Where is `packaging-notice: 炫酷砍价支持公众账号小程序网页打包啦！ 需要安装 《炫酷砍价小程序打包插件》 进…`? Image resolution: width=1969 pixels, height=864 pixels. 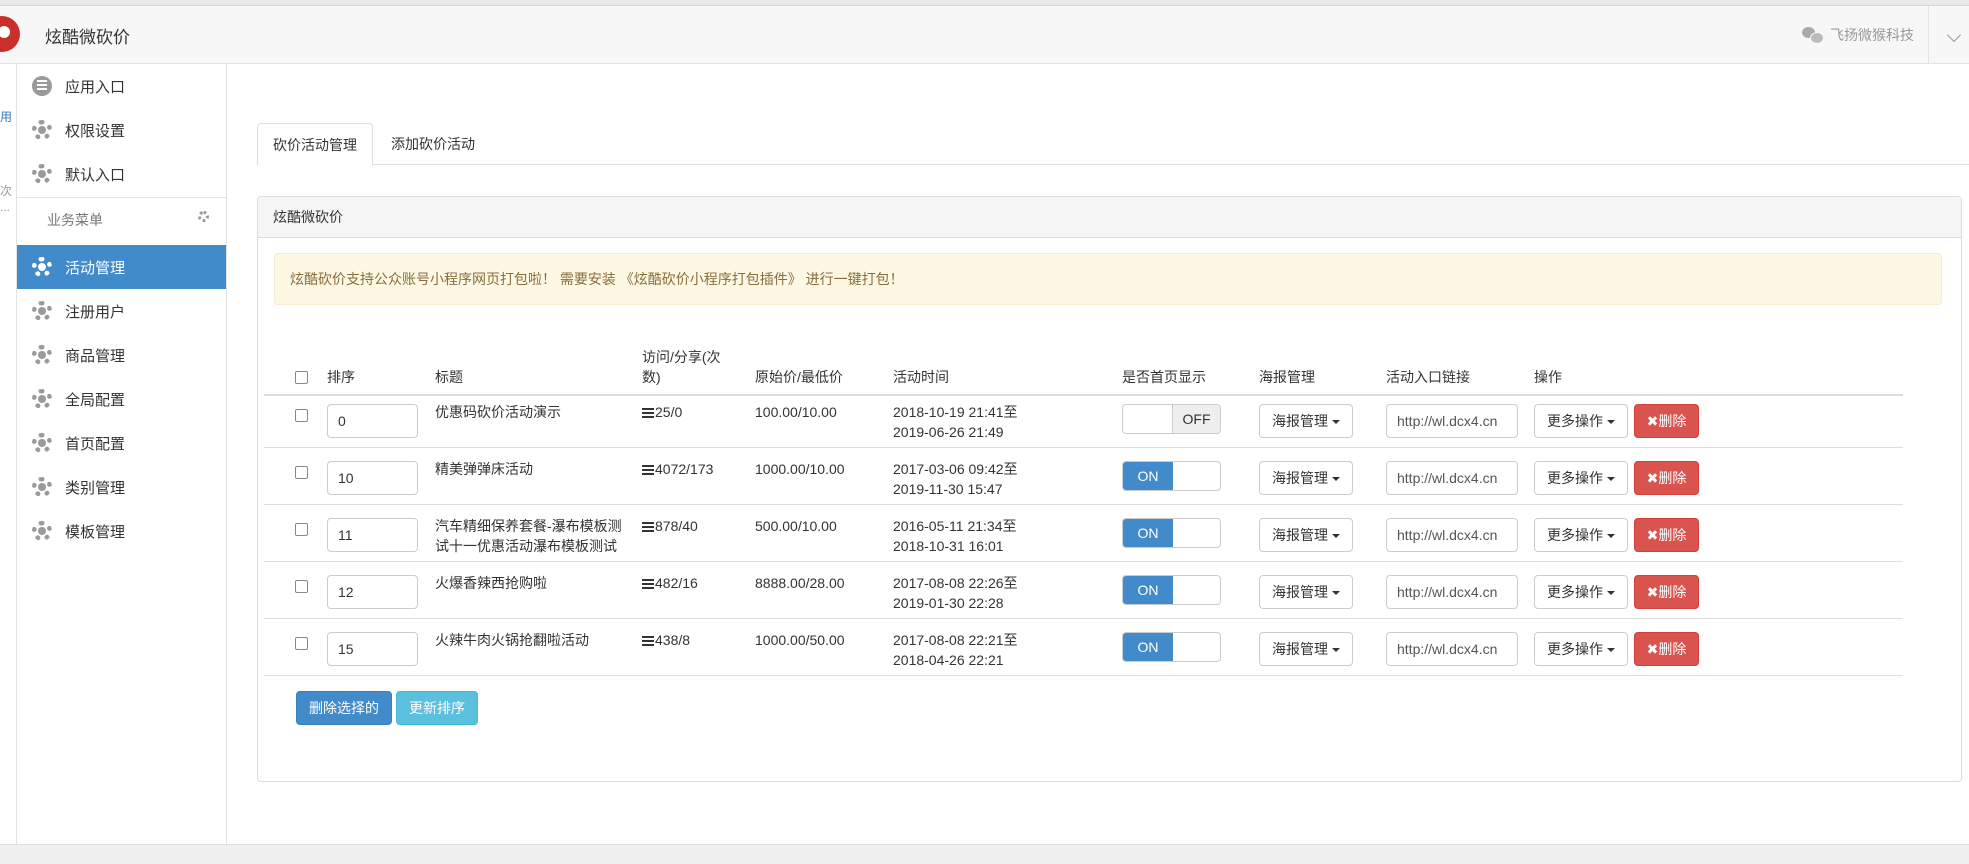 packaging-notice: 炫酷砍价支持公众账号小程序网页打包啦！ 需要安装 《炫酷砍价小程序打包插件》 进… is located at coordinates (1108, 279).